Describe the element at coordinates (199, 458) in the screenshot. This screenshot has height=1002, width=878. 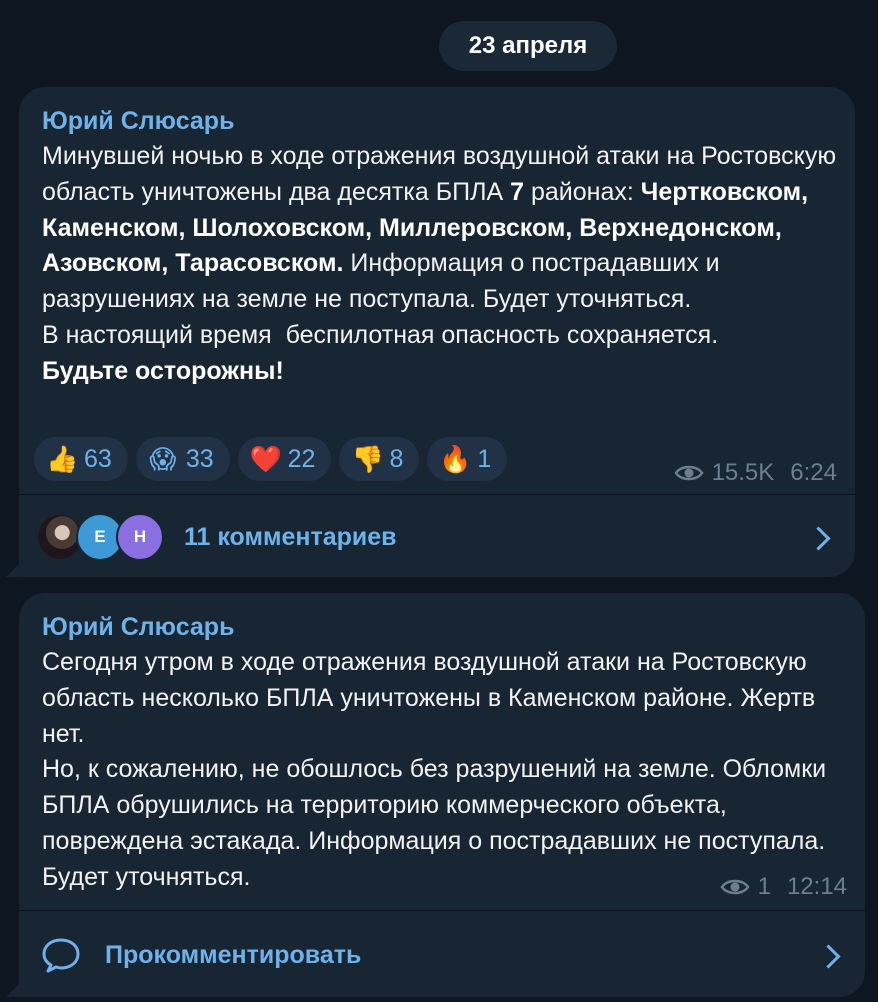
I see `reaction-count: 33` at that location.